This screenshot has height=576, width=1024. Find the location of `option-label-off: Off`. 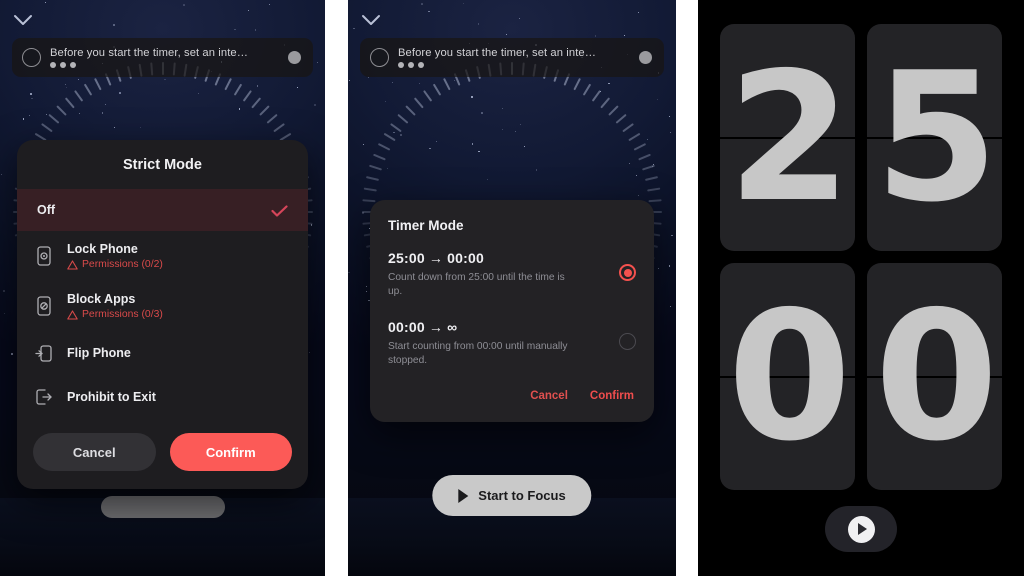

option-label-off: Off is located at coordinates (46, 210).